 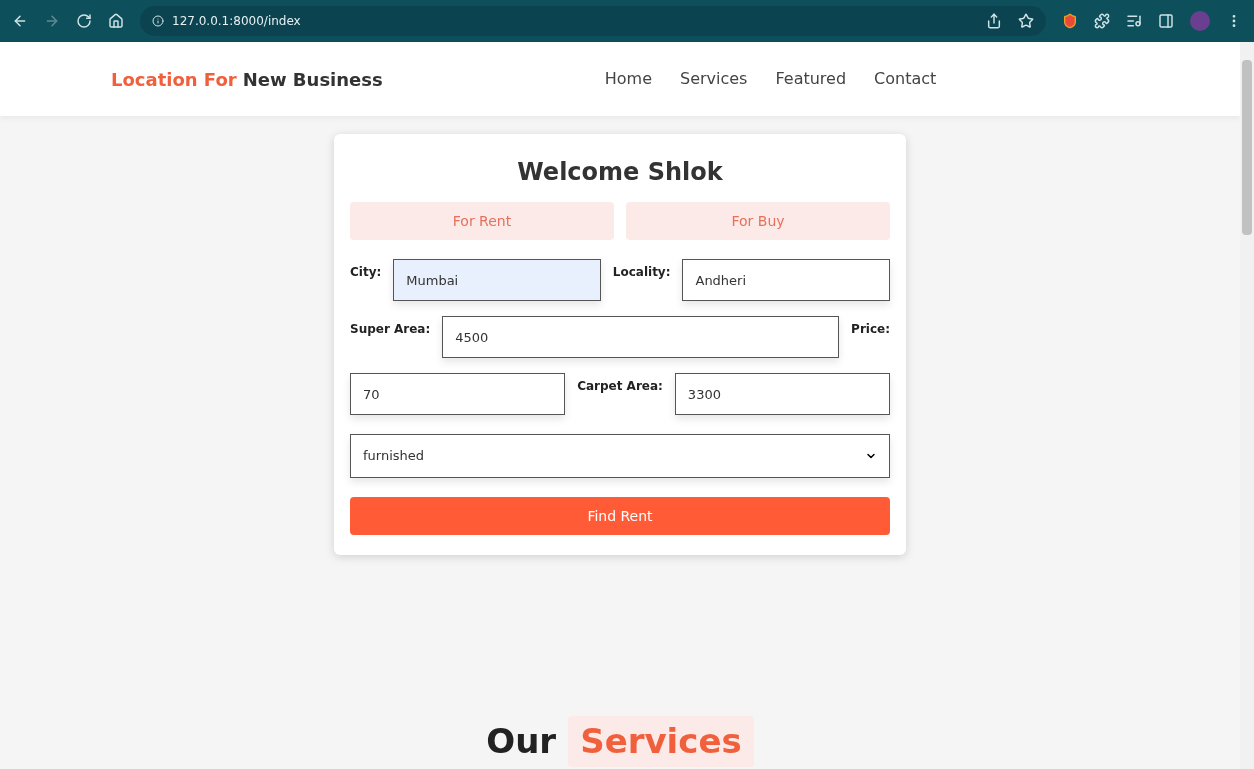 What do you see at coordinates (521, 741) in the screenshot?
I see `heading-text: Our` at bounding box center [521, 741].